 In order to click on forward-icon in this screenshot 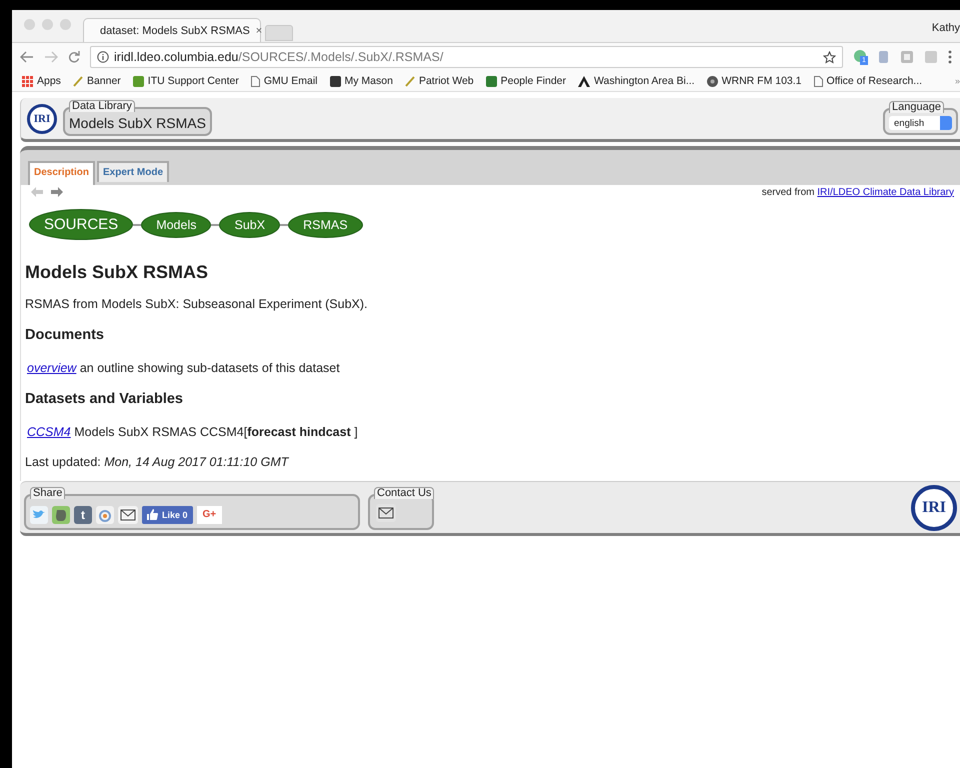, I will do `click(51, 57)`.